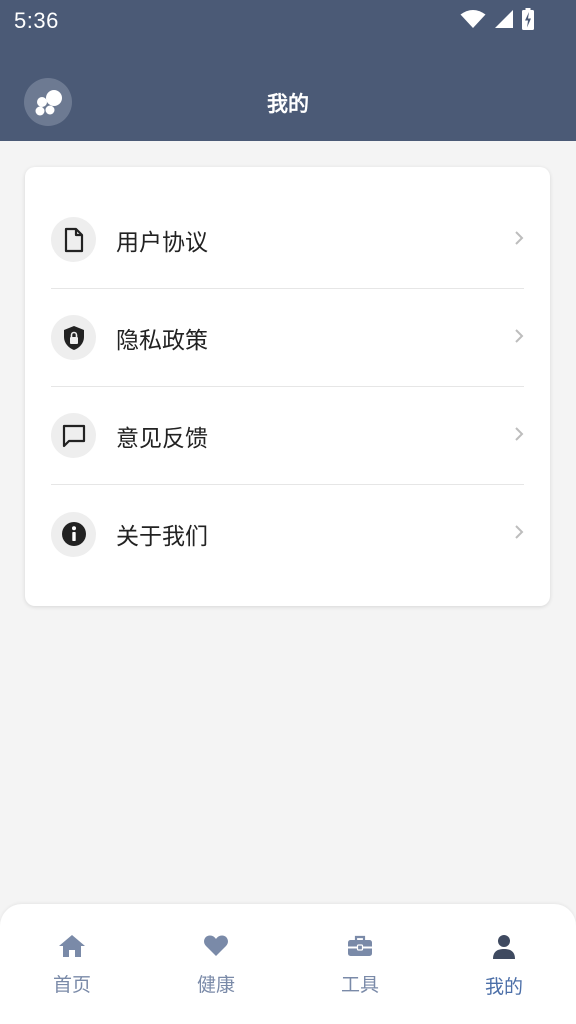 This screenshot has height=1024, width=576. What do you see at coordinates (216, 964) in the screenshot?
I see `nav-item-health: 健康` at bounding box center [216, 964].